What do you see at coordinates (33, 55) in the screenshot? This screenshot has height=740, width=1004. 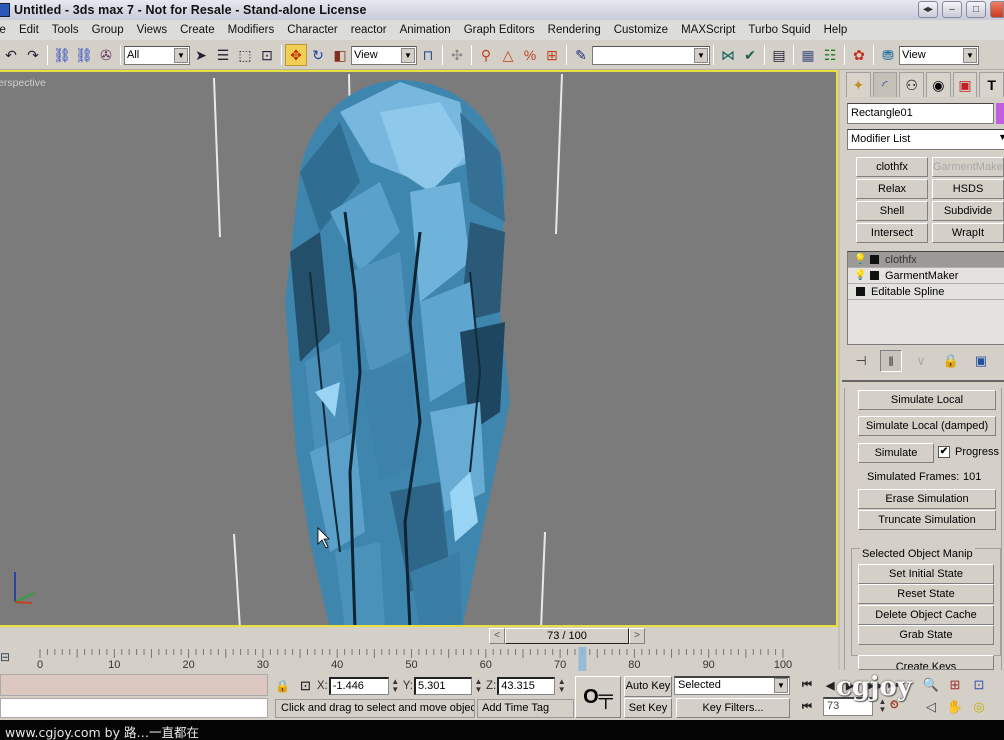 I see `redo-icon: ↷` at bounding box center [33, 55].